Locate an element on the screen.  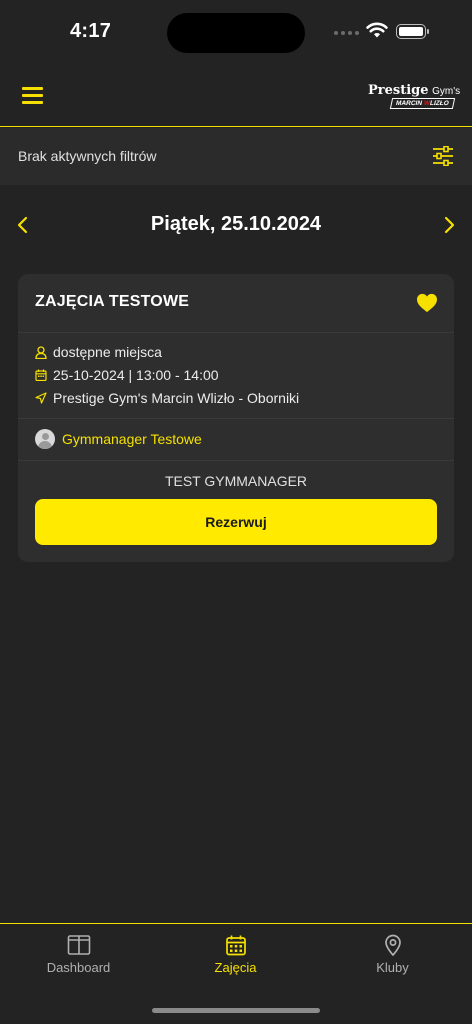
datetime-row: 25-10-2024 | 13:00 - 14:00 is located at coordinates (127, 375).